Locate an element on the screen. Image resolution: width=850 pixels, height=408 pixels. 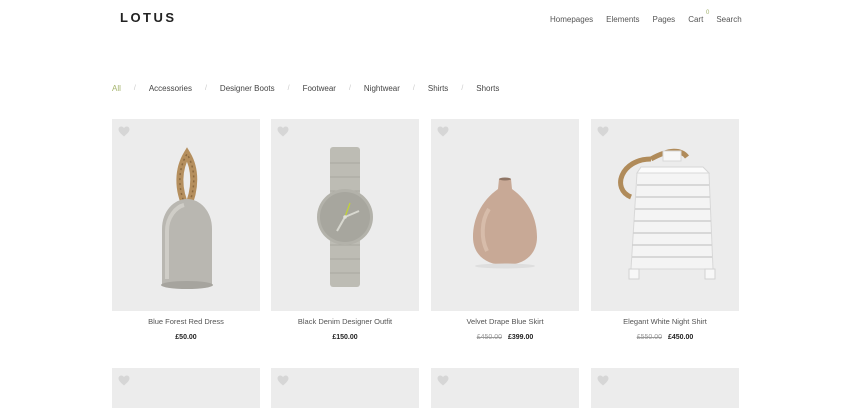
nav-cart: Cart 0 is located at coordinates (698, 17).